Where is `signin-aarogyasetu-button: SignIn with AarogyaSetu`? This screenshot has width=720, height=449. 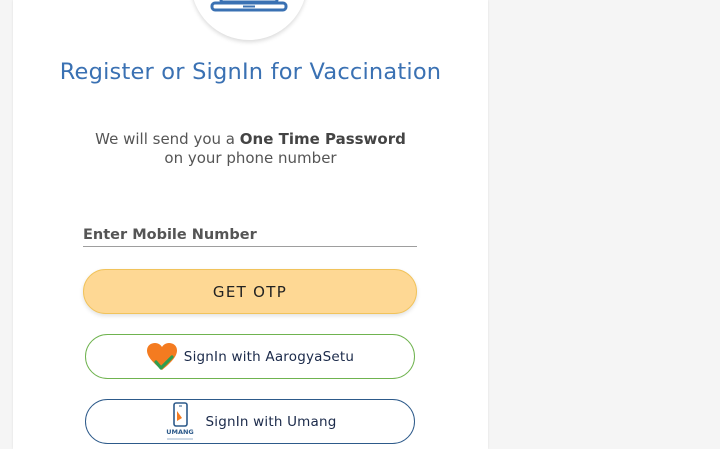
signin-aarogyasetu-button: SignIn with AarogyaSetu is located at coordinates (250, 356).